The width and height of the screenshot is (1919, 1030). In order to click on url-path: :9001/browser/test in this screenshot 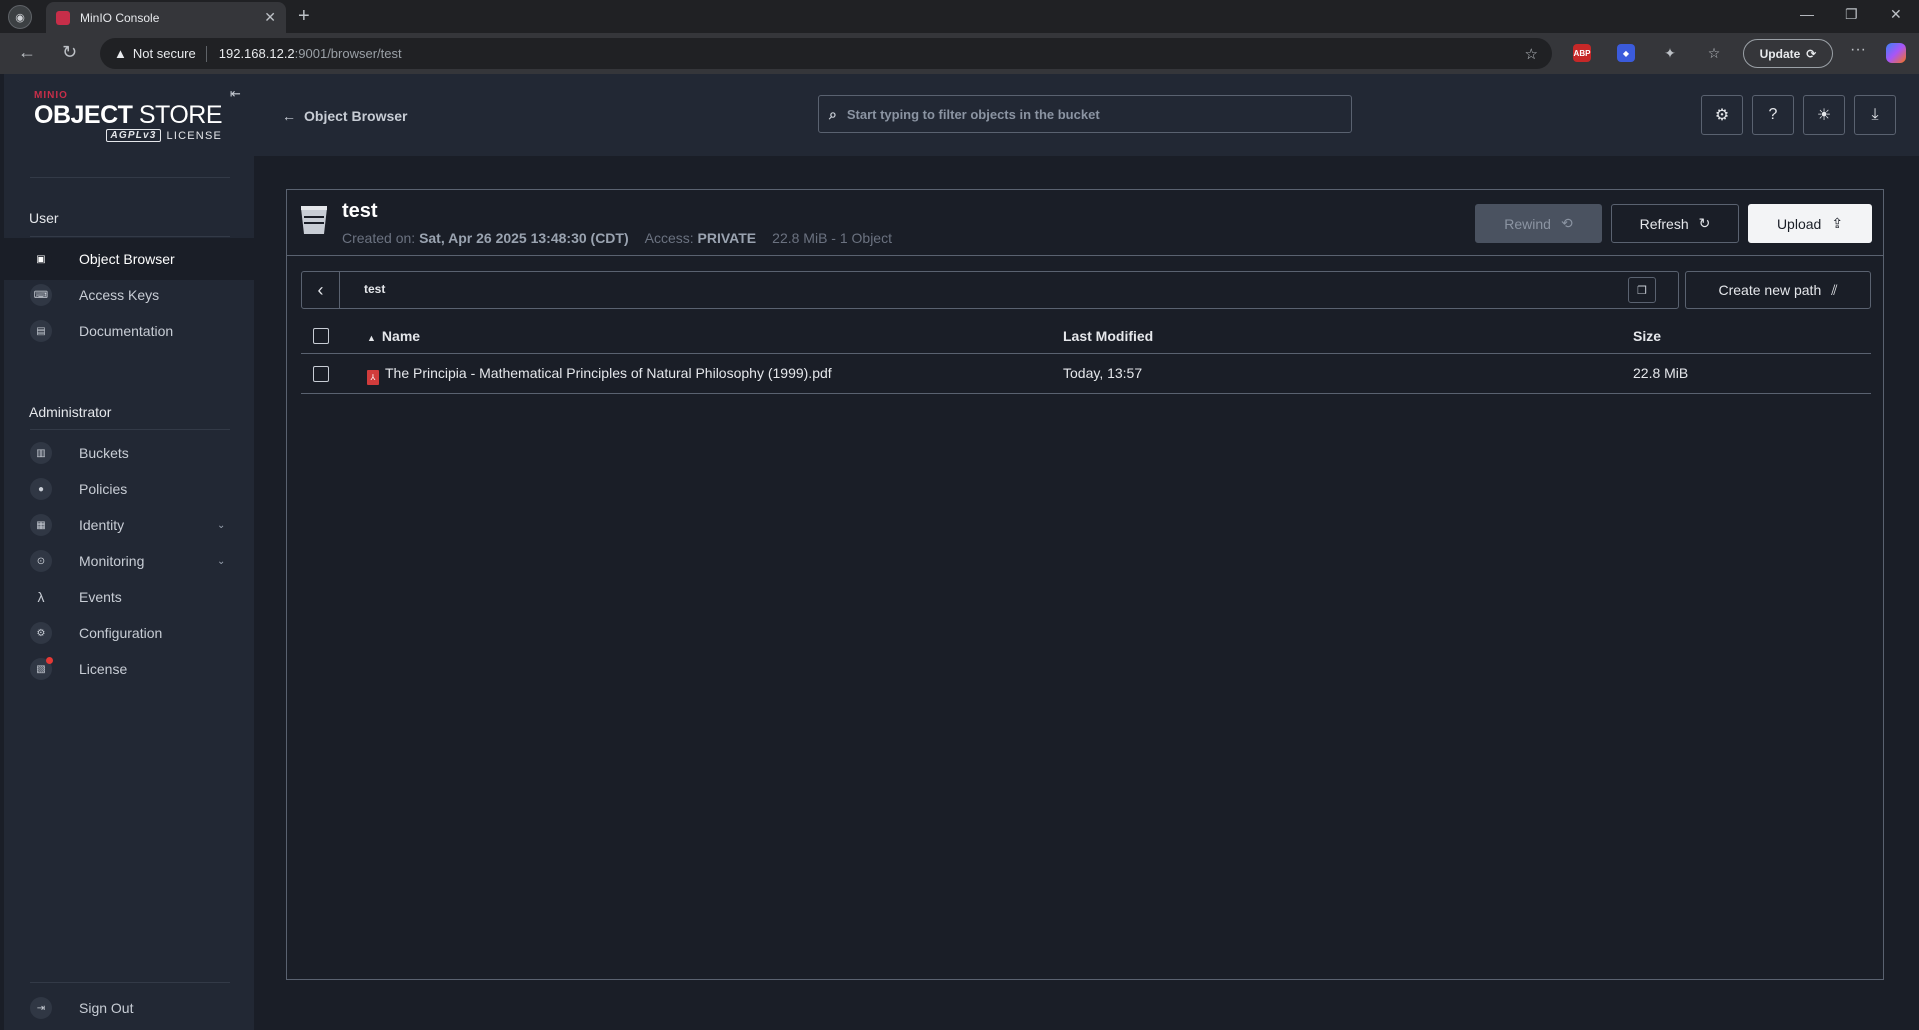, I will do `click(348, 53)`.